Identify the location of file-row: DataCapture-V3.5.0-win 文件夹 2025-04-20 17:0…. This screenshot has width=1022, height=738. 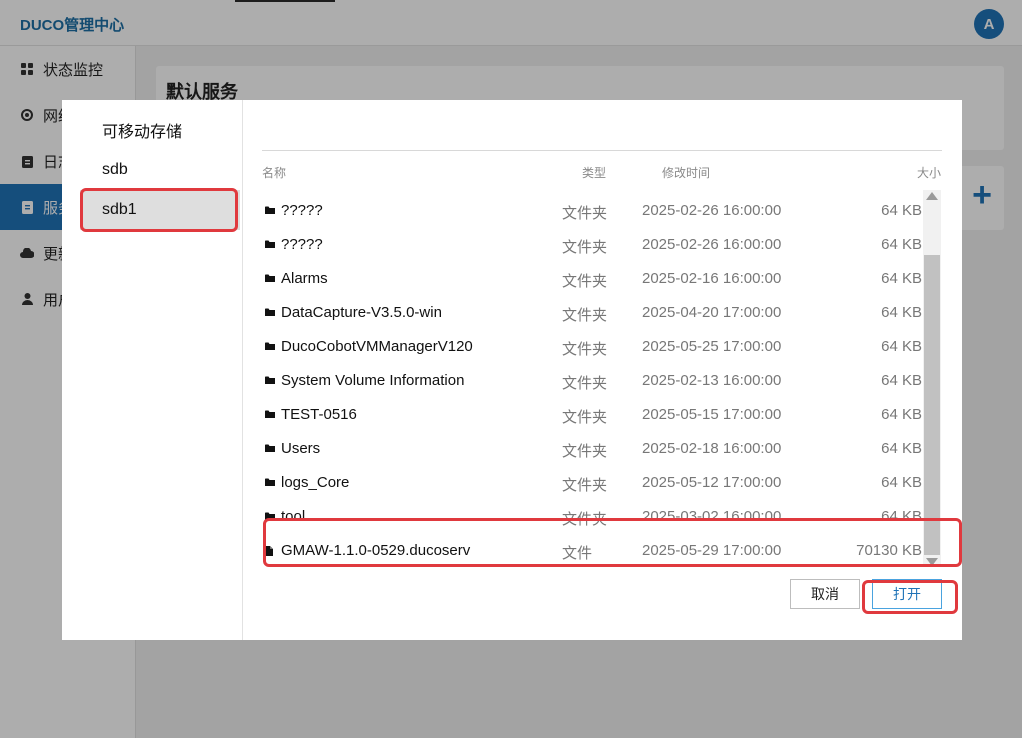
(592, 313).